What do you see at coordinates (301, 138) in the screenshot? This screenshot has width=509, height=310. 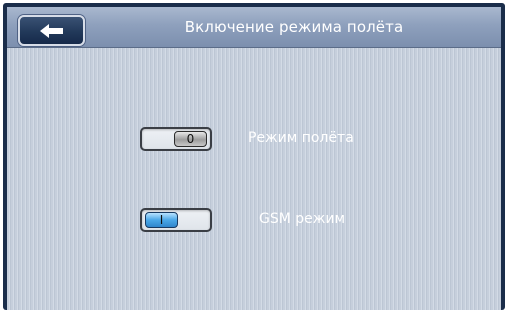 I see `flight-mode-label: Режим полёта` at bounding box center [301, 138].